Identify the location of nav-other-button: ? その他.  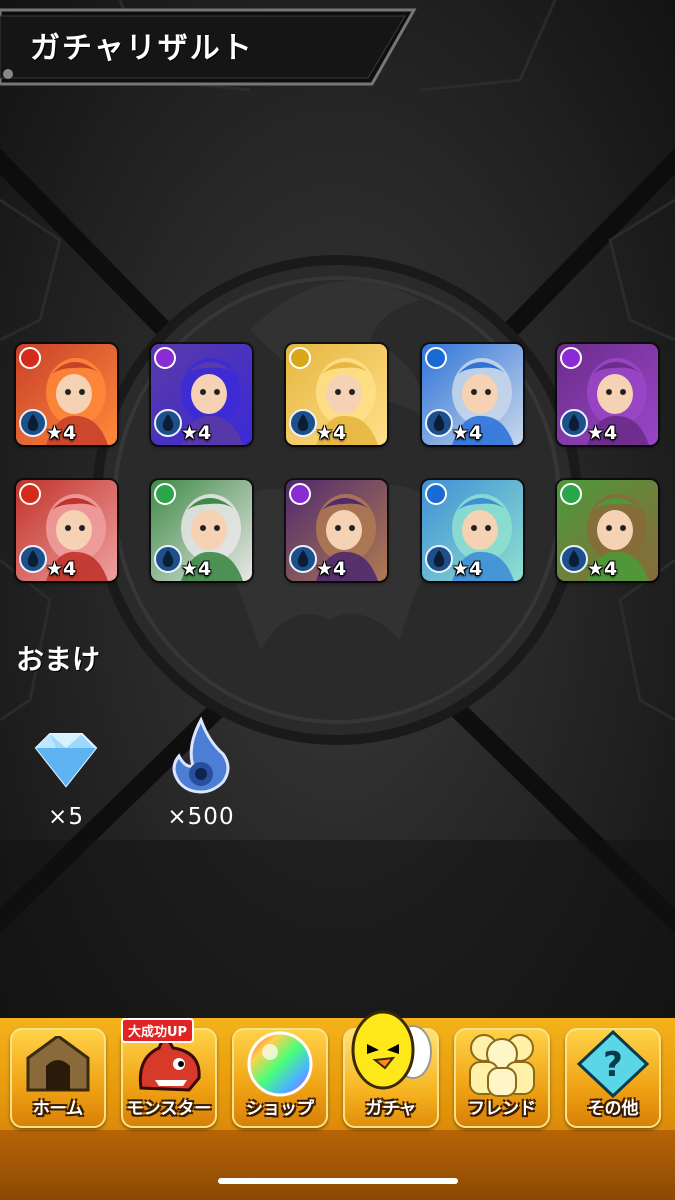
(613, 1077).